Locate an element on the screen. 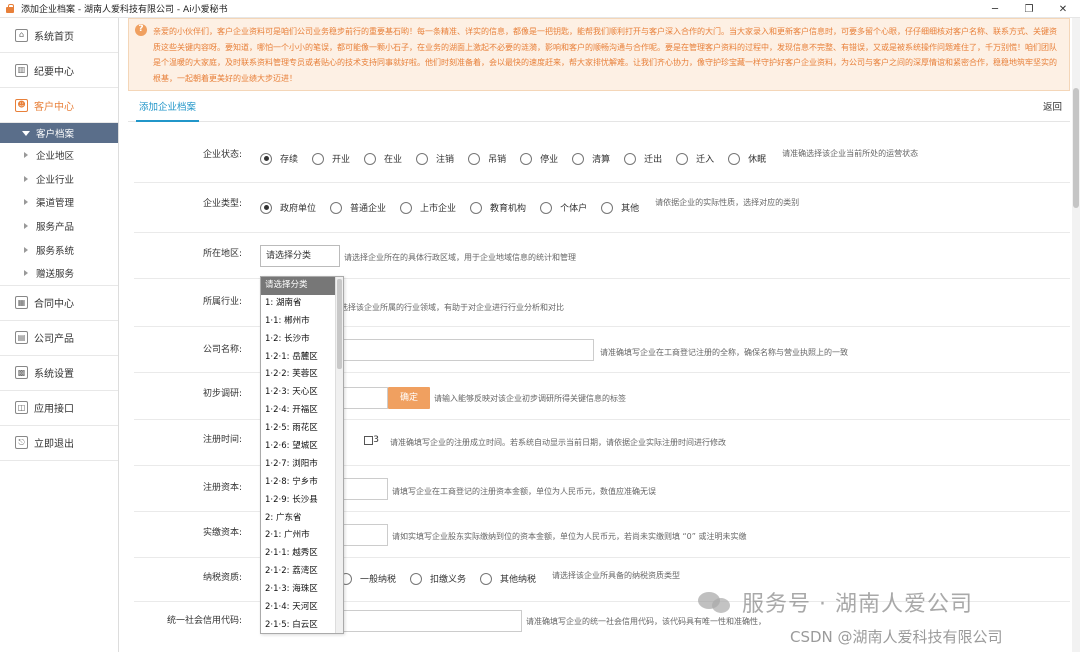  app-icon is located at coordinates (10, 8).